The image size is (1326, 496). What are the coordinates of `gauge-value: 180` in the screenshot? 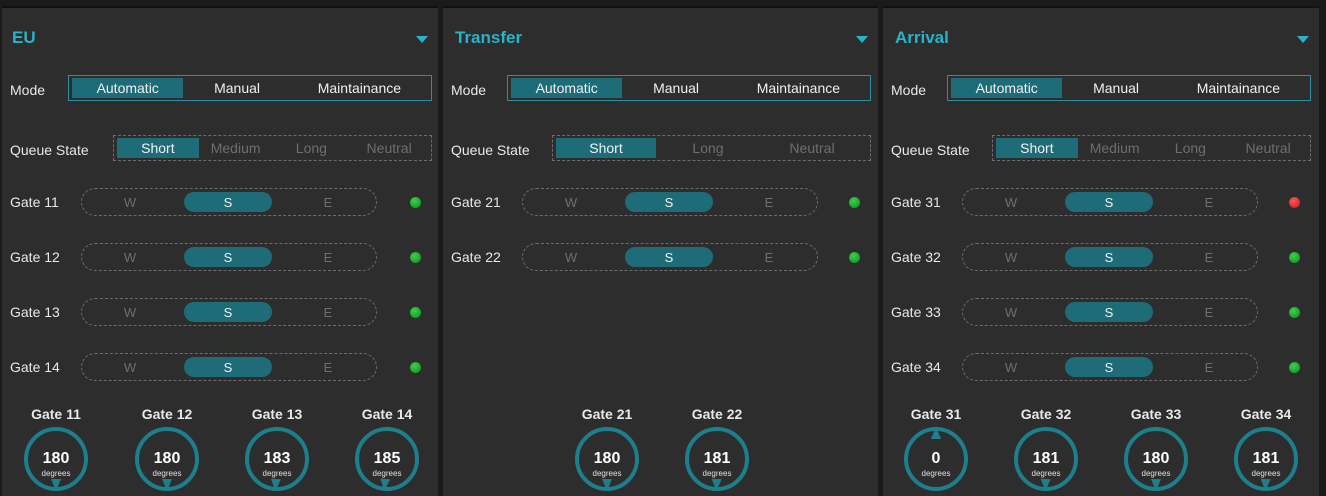 It's located at (1156, 458).